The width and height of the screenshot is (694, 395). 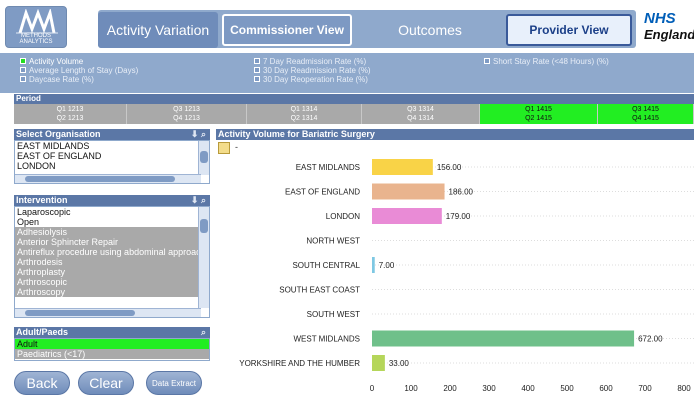 I want to click on nhs-region: England, so click(x=669, y=34).